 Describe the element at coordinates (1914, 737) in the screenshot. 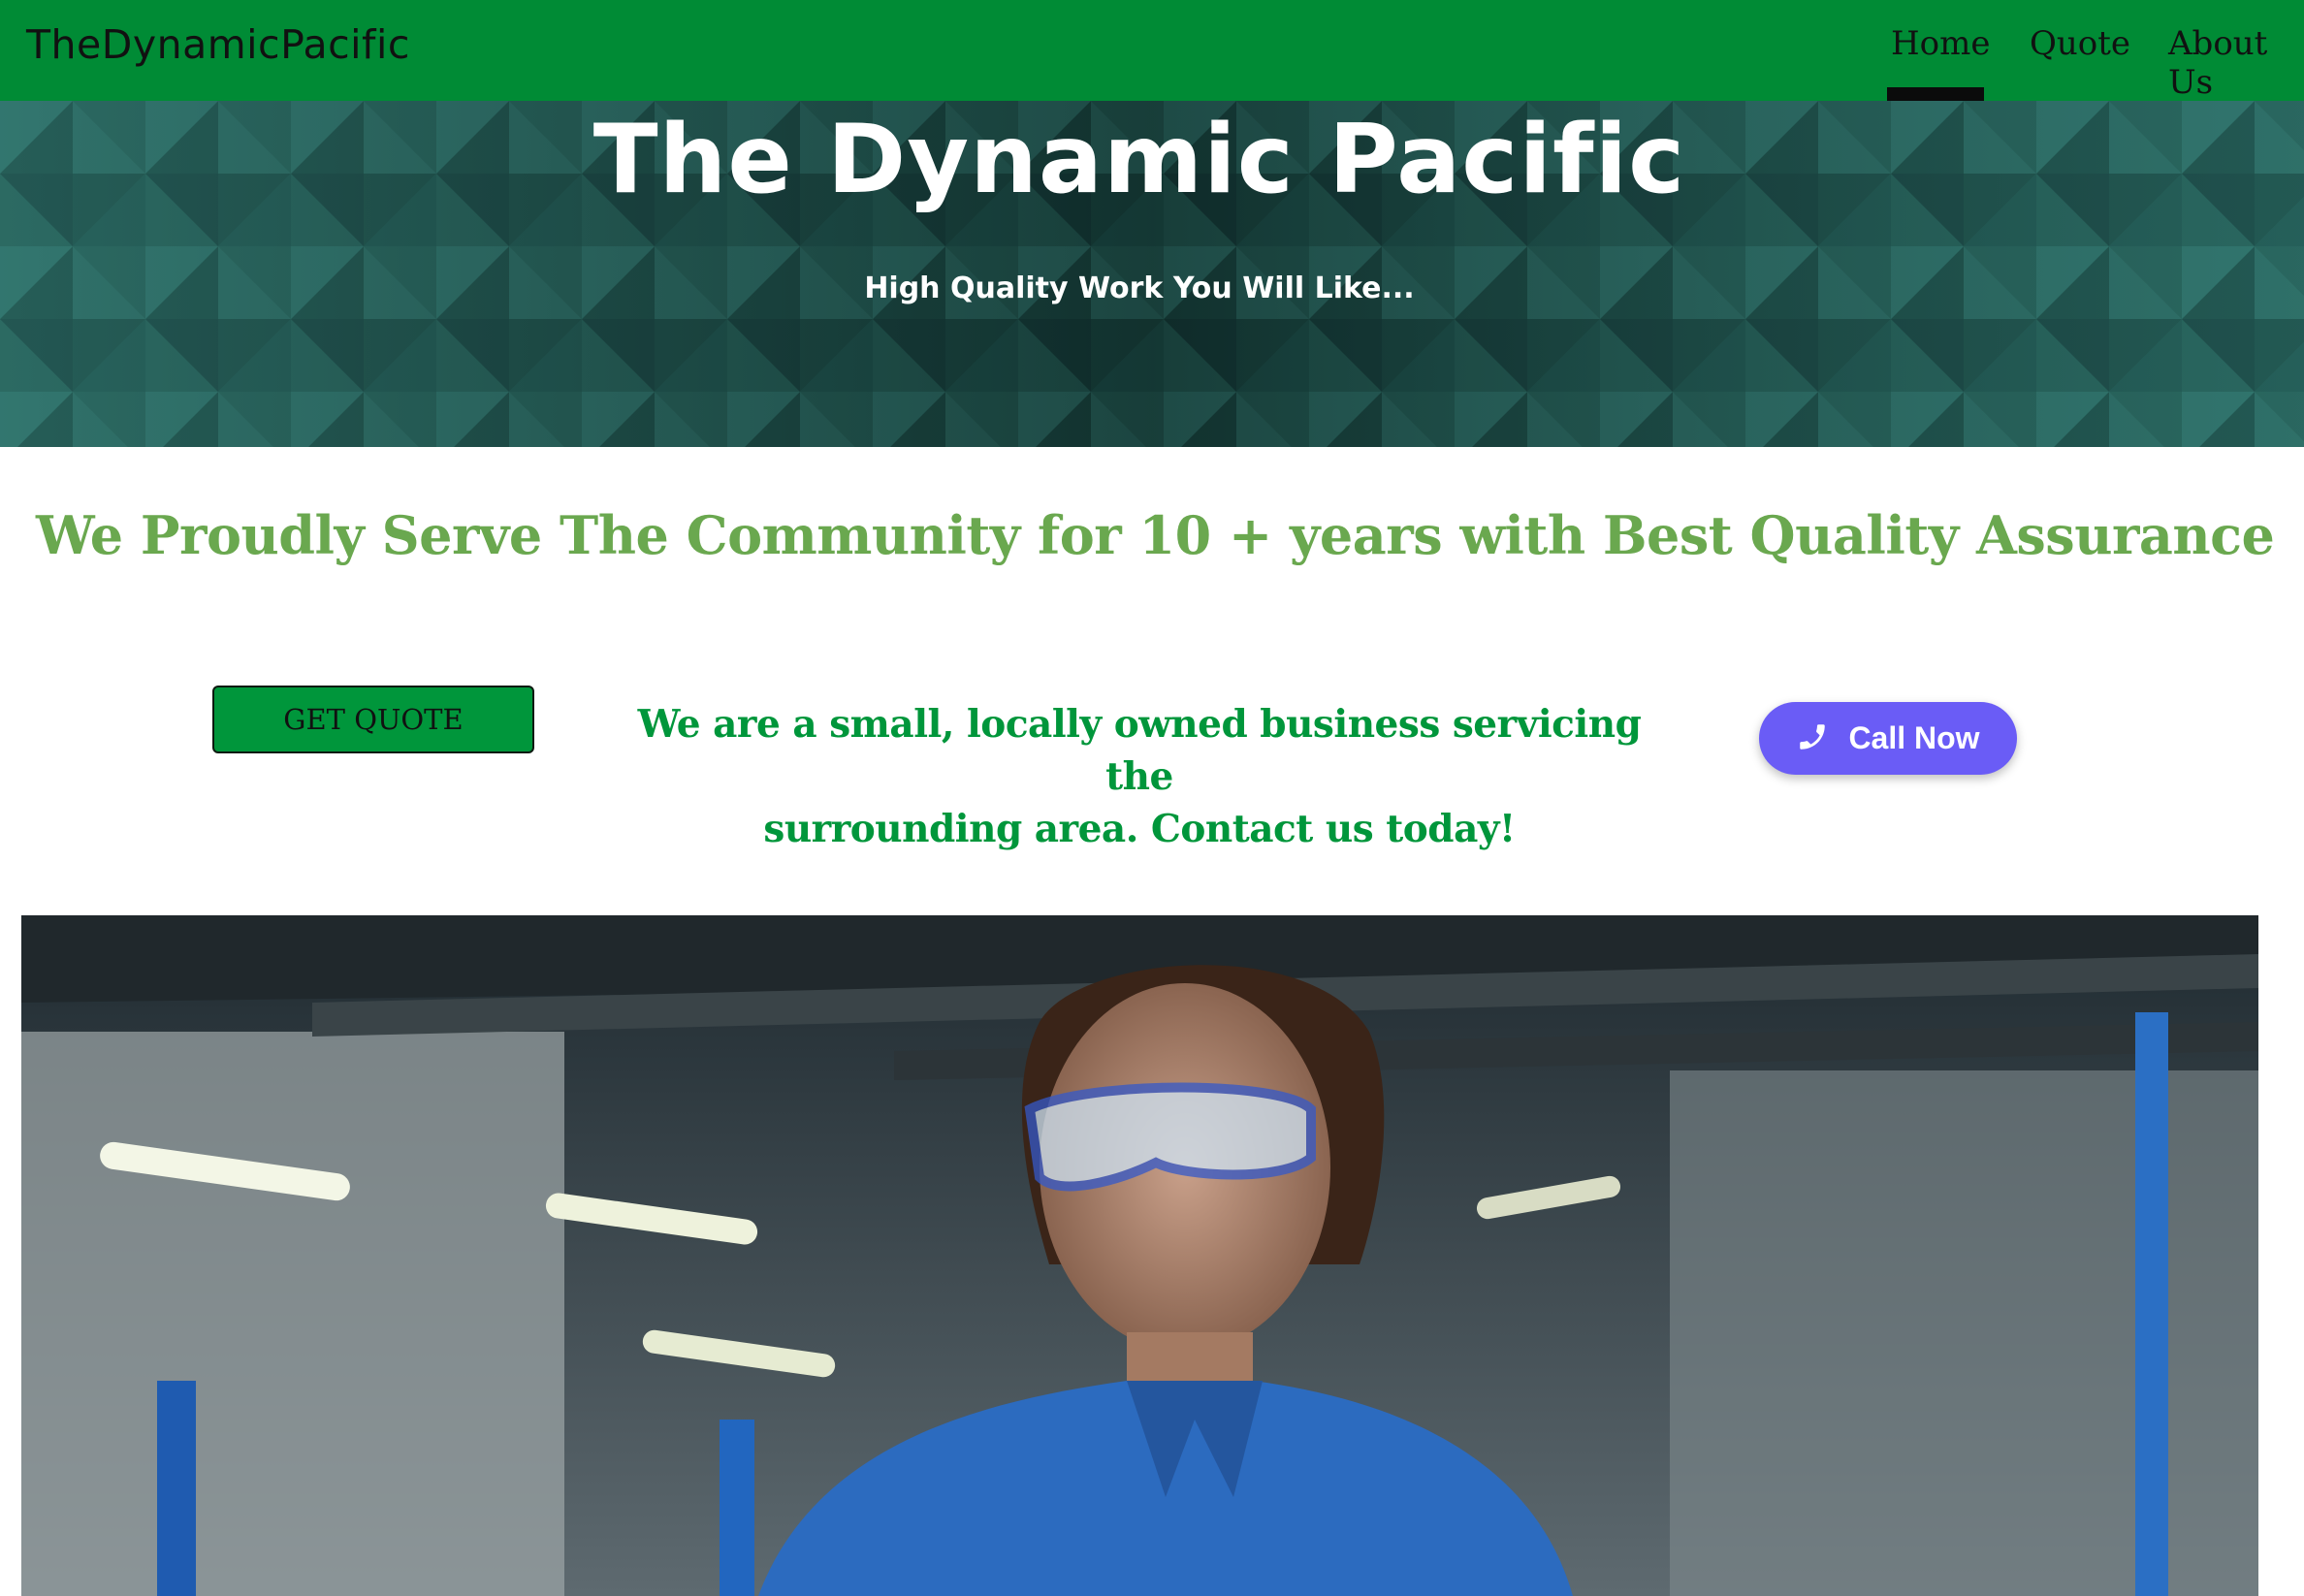

I see `call-now-label: Call Now` at that location.